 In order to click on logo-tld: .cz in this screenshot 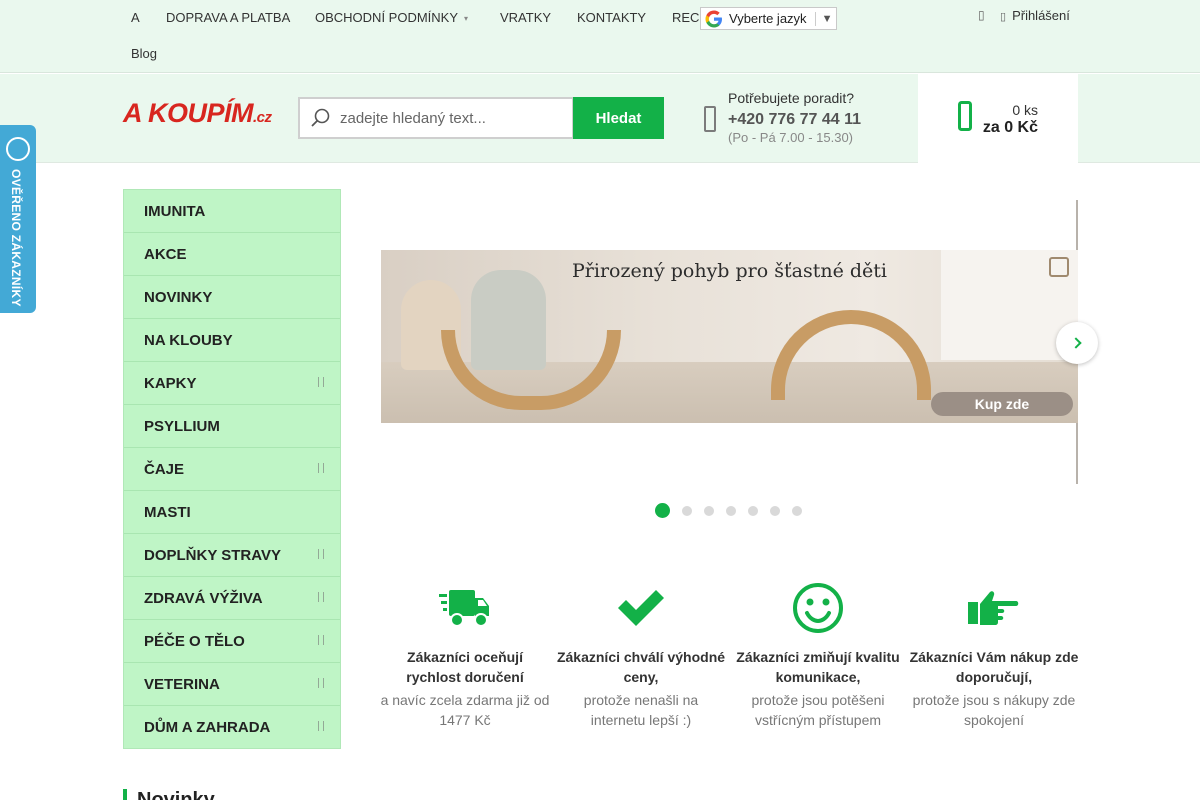, I will do `click(262, 117)`.